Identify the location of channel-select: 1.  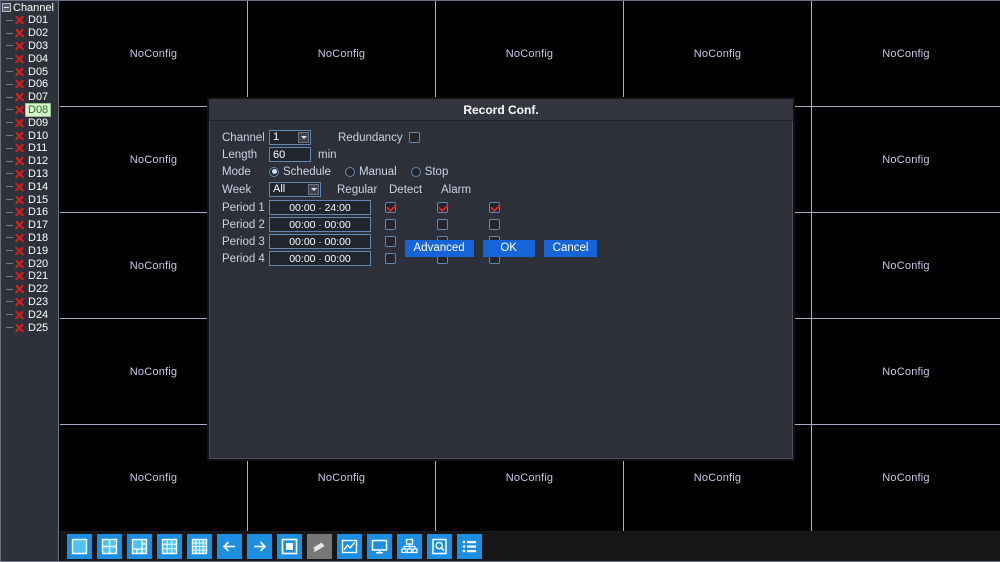
(290, 137).